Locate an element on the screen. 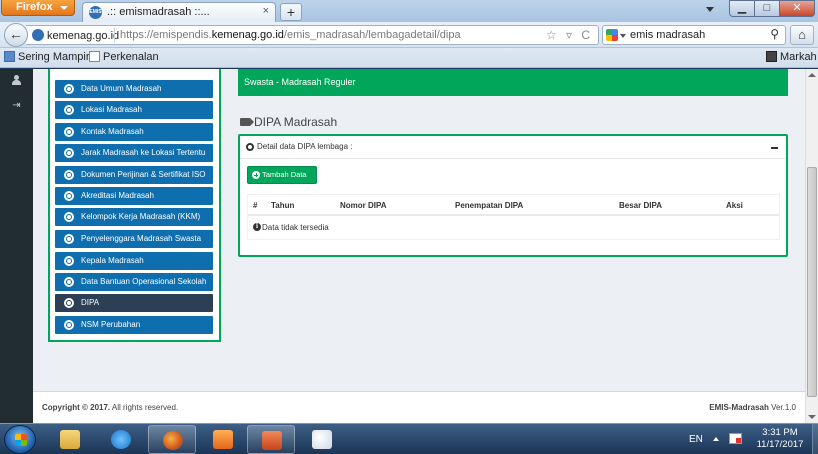  bookmarks-toolbar: Sering Mampir Perkenalan Markah is located at coordinates (409, 58).